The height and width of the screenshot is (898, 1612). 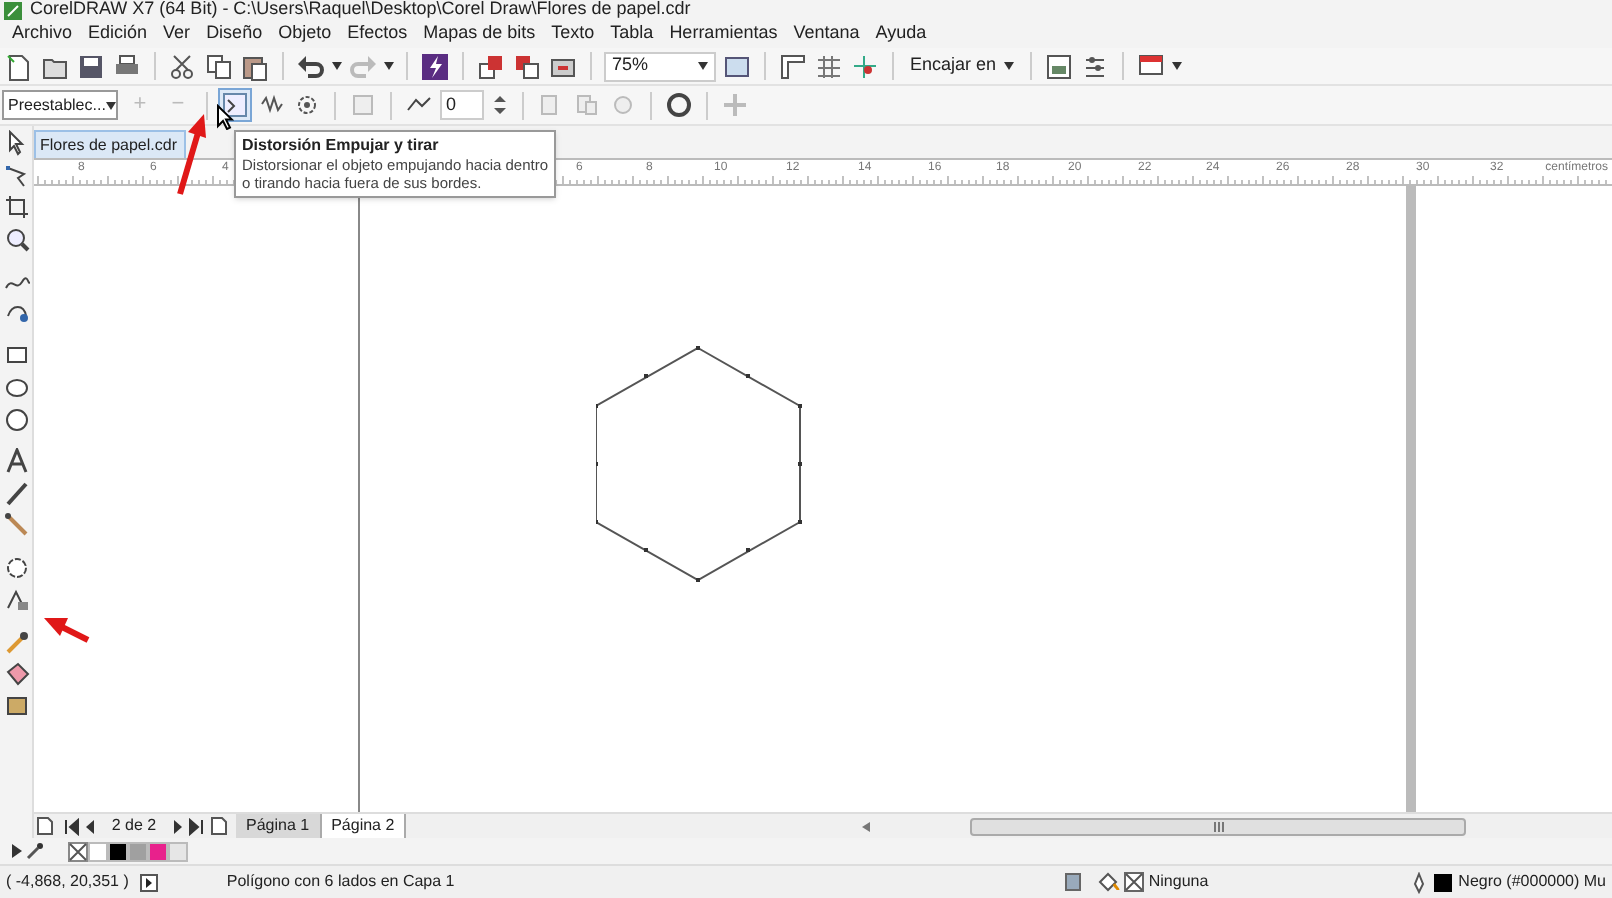 I want to click on crop-icon, so click(x=16, y=207).